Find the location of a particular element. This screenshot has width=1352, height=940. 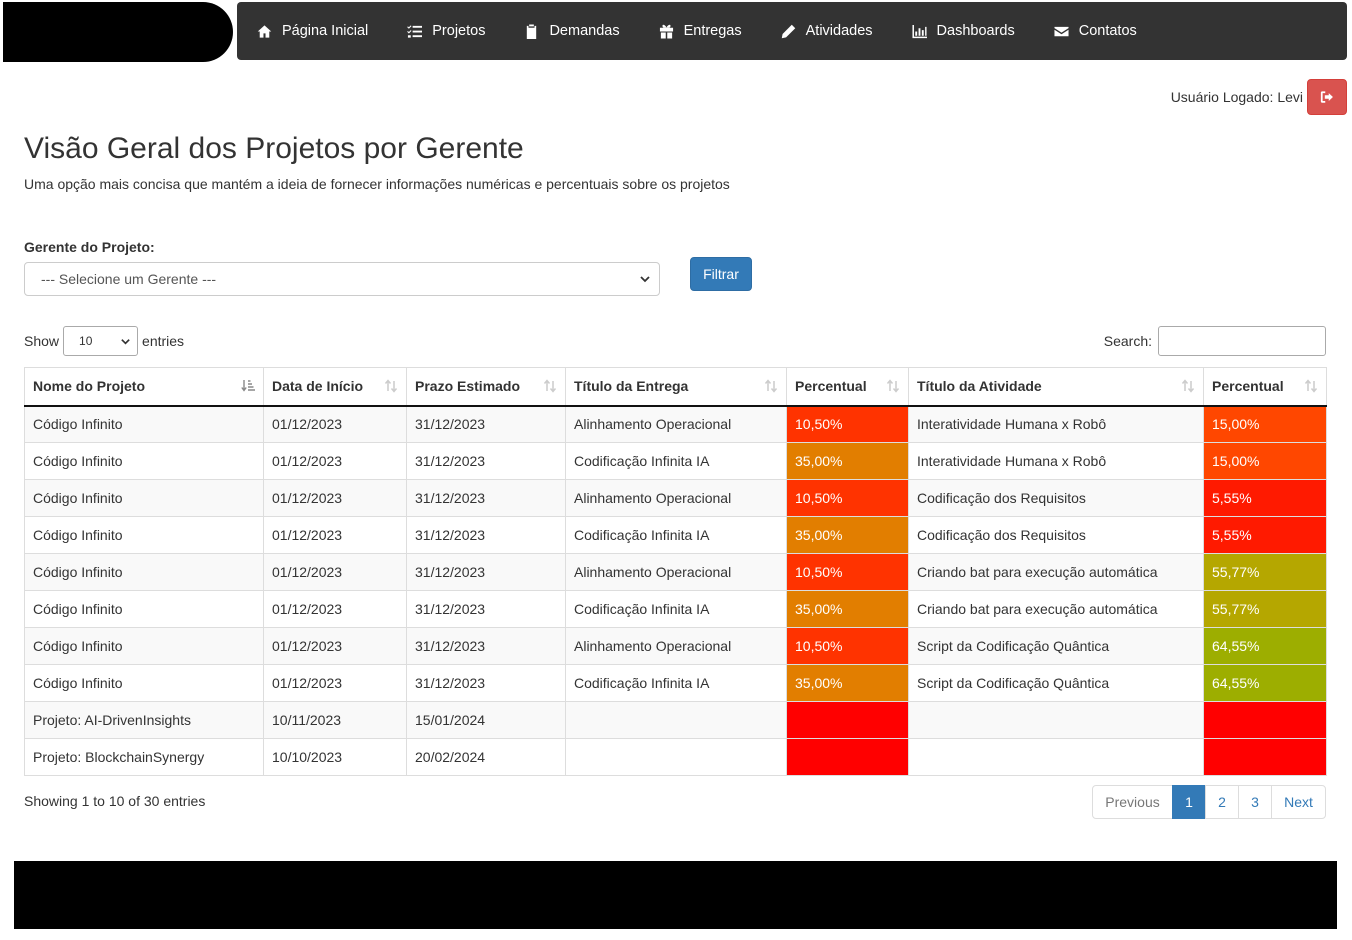

cell-titulo-atividade is located at coordinates (1056, 720).